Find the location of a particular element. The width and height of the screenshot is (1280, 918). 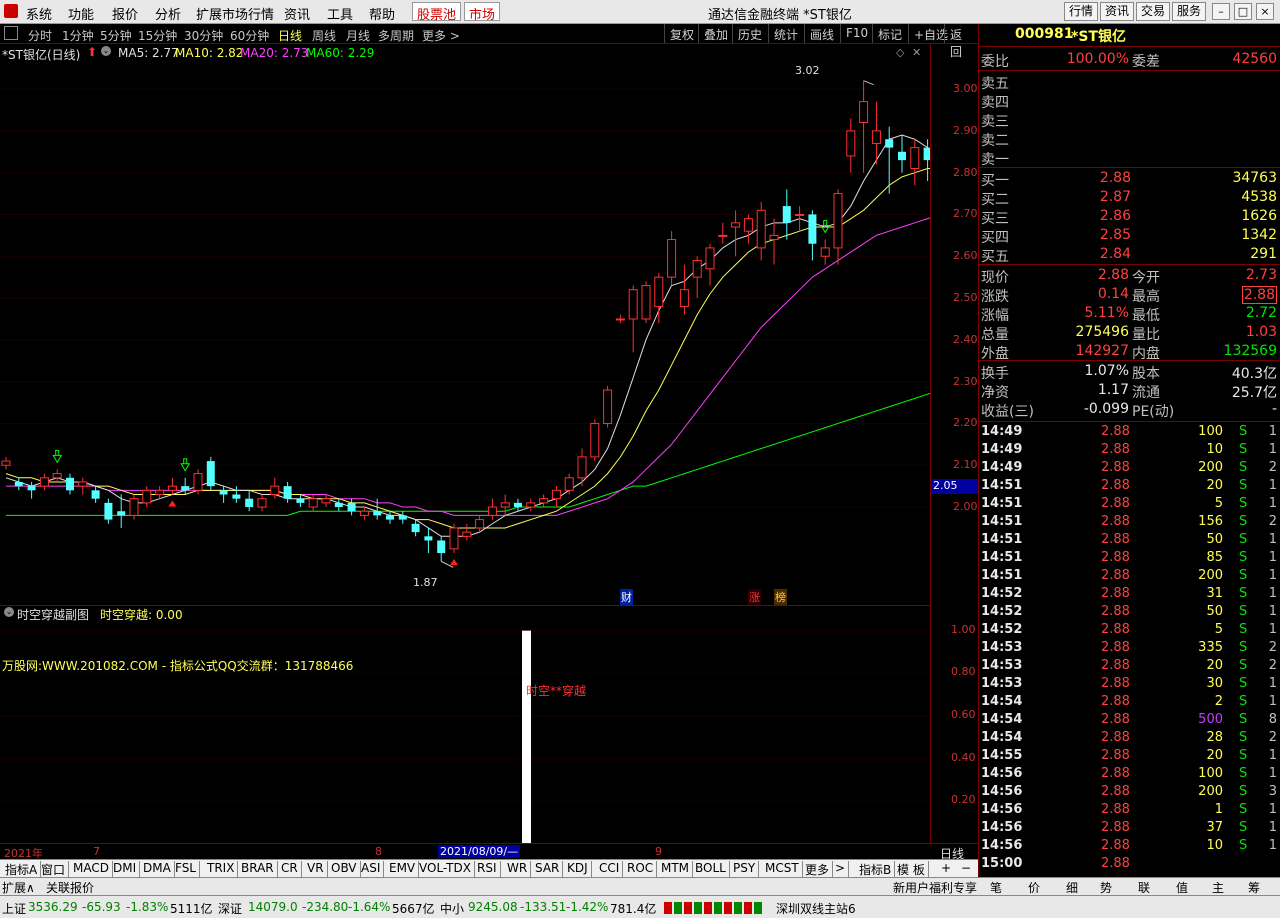

ranking-marker: 榜 is located at coordinates (780, 597).